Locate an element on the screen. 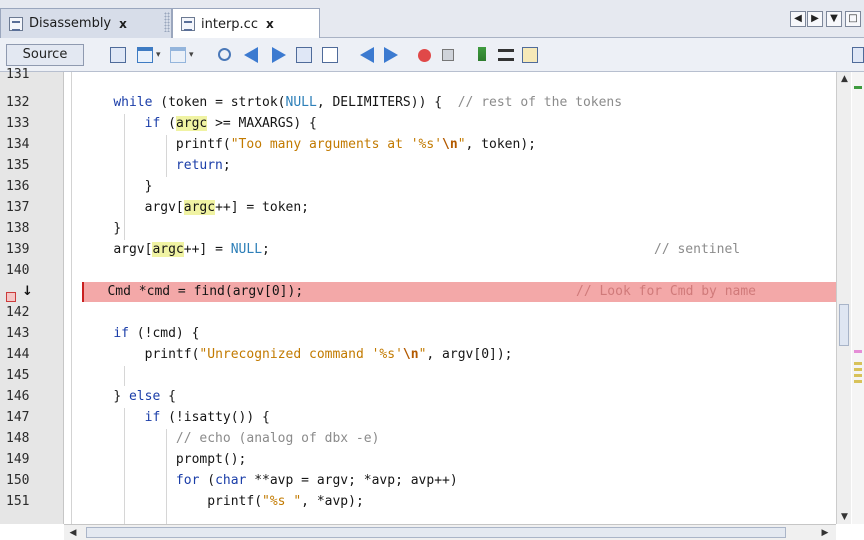  tab-drag-handle is located at coordinates (167, 22).